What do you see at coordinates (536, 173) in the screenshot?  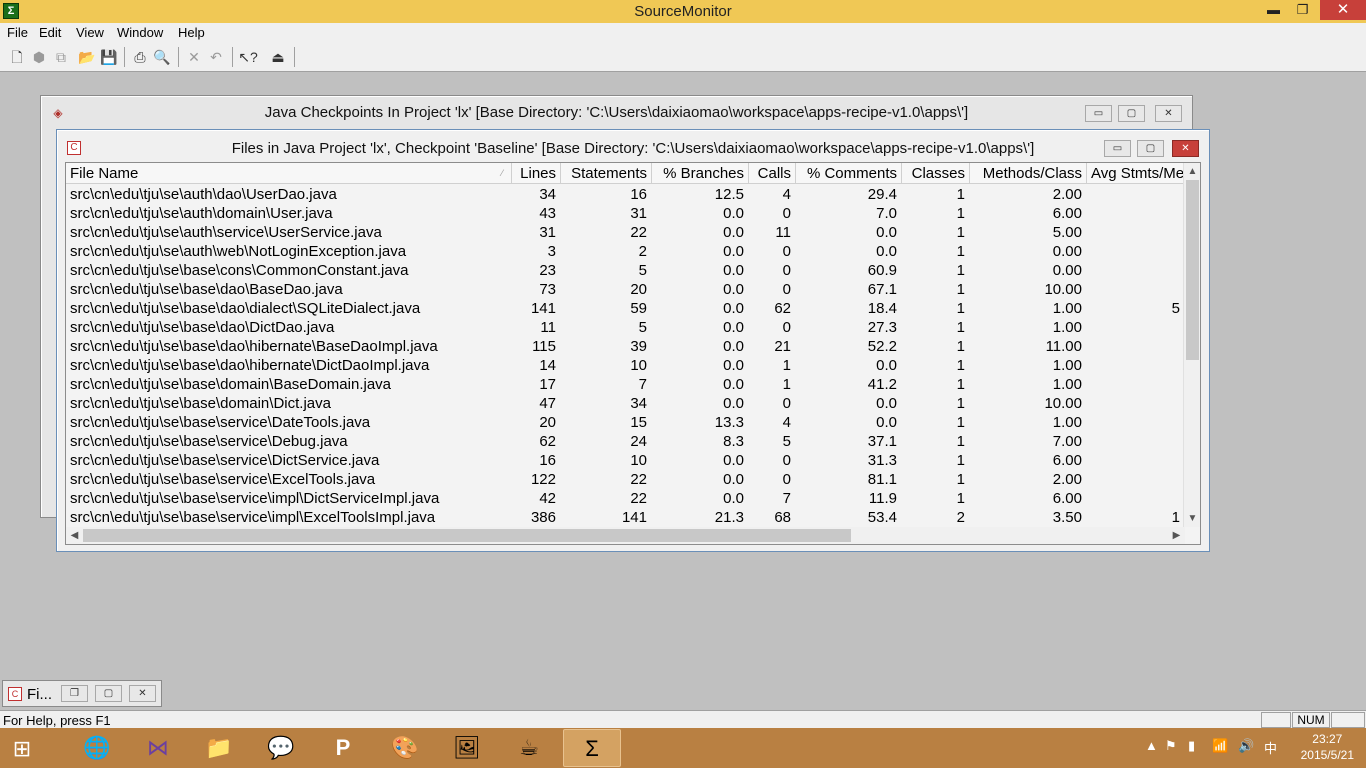 I see `column-header-lines: Lines` at bounding box center [536, 173].